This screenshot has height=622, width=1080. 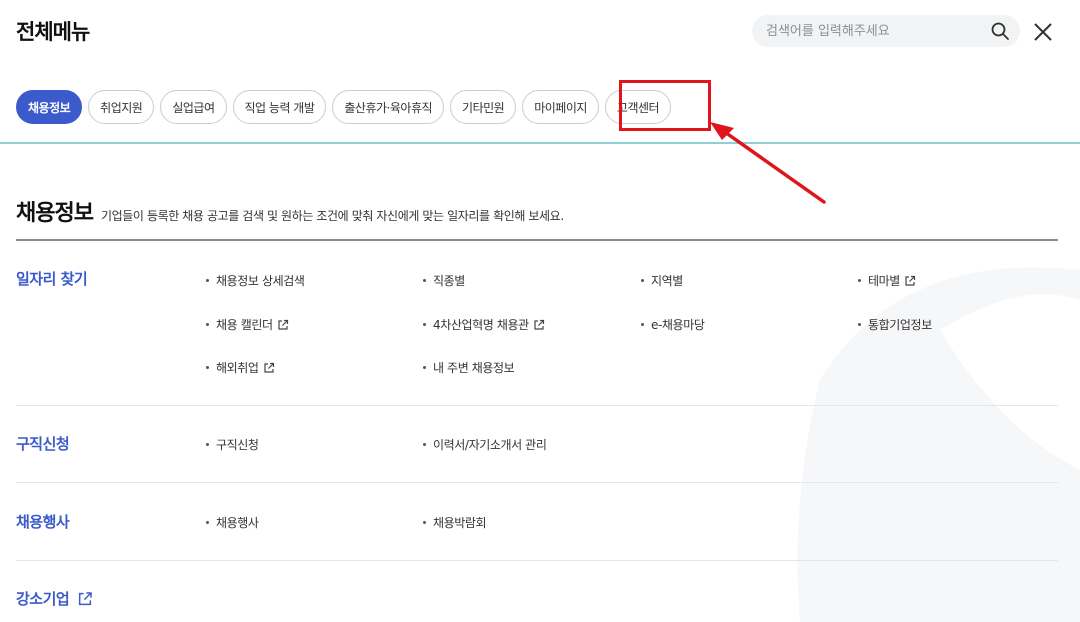 What do you see at coordinates (255, 280) in the screenshot?
I see `link-detailed-search: 채용정보 상세검색` at bounding box center [255, 280].